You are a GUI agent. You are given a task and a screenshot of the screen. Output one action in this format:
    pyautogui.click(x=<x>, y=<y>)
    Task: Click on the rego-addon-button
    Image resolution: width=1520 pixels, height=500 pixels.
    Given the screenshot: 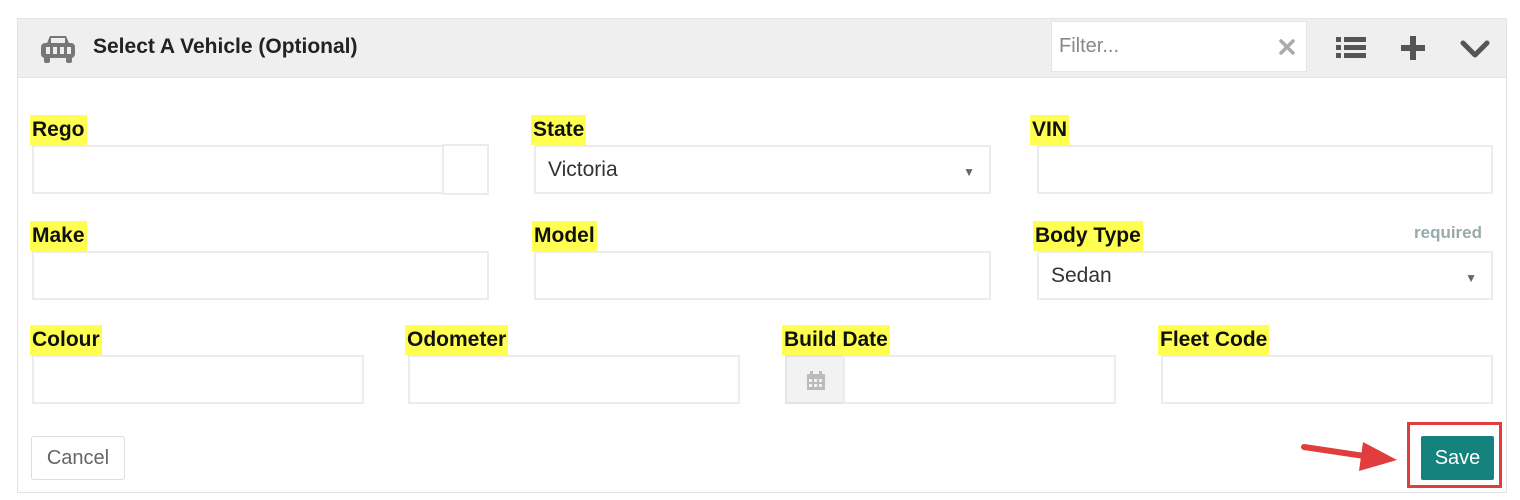 What is the action you would take?
    pyautogui.click(x=465, y=169)
    